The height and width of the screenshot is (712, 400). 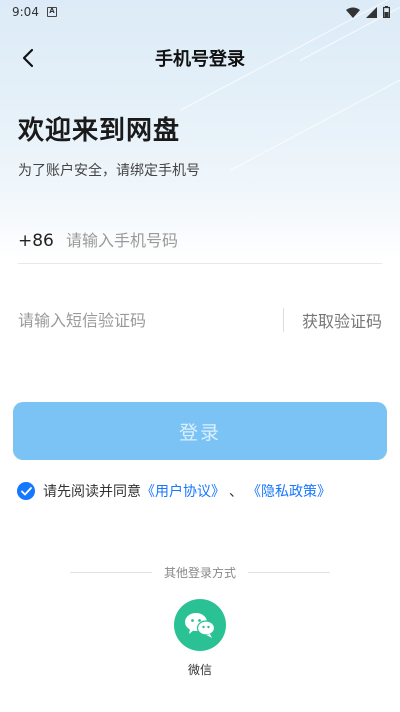 What do you see at coordinates (224, 240) in the screenshot?
I see `phone-input` at bounding box center [224, 240].